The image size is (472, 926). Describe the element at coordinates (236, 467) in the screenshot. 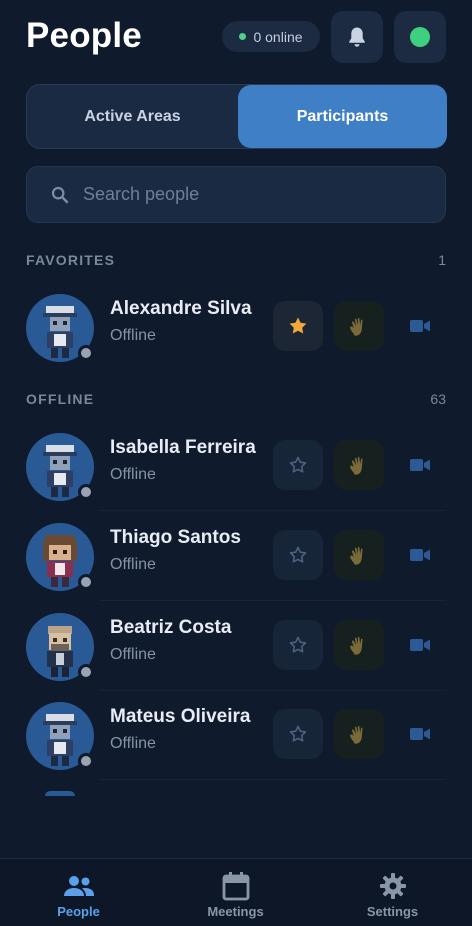

I see `person-row: Isabella Ferreira Offline` at that location.